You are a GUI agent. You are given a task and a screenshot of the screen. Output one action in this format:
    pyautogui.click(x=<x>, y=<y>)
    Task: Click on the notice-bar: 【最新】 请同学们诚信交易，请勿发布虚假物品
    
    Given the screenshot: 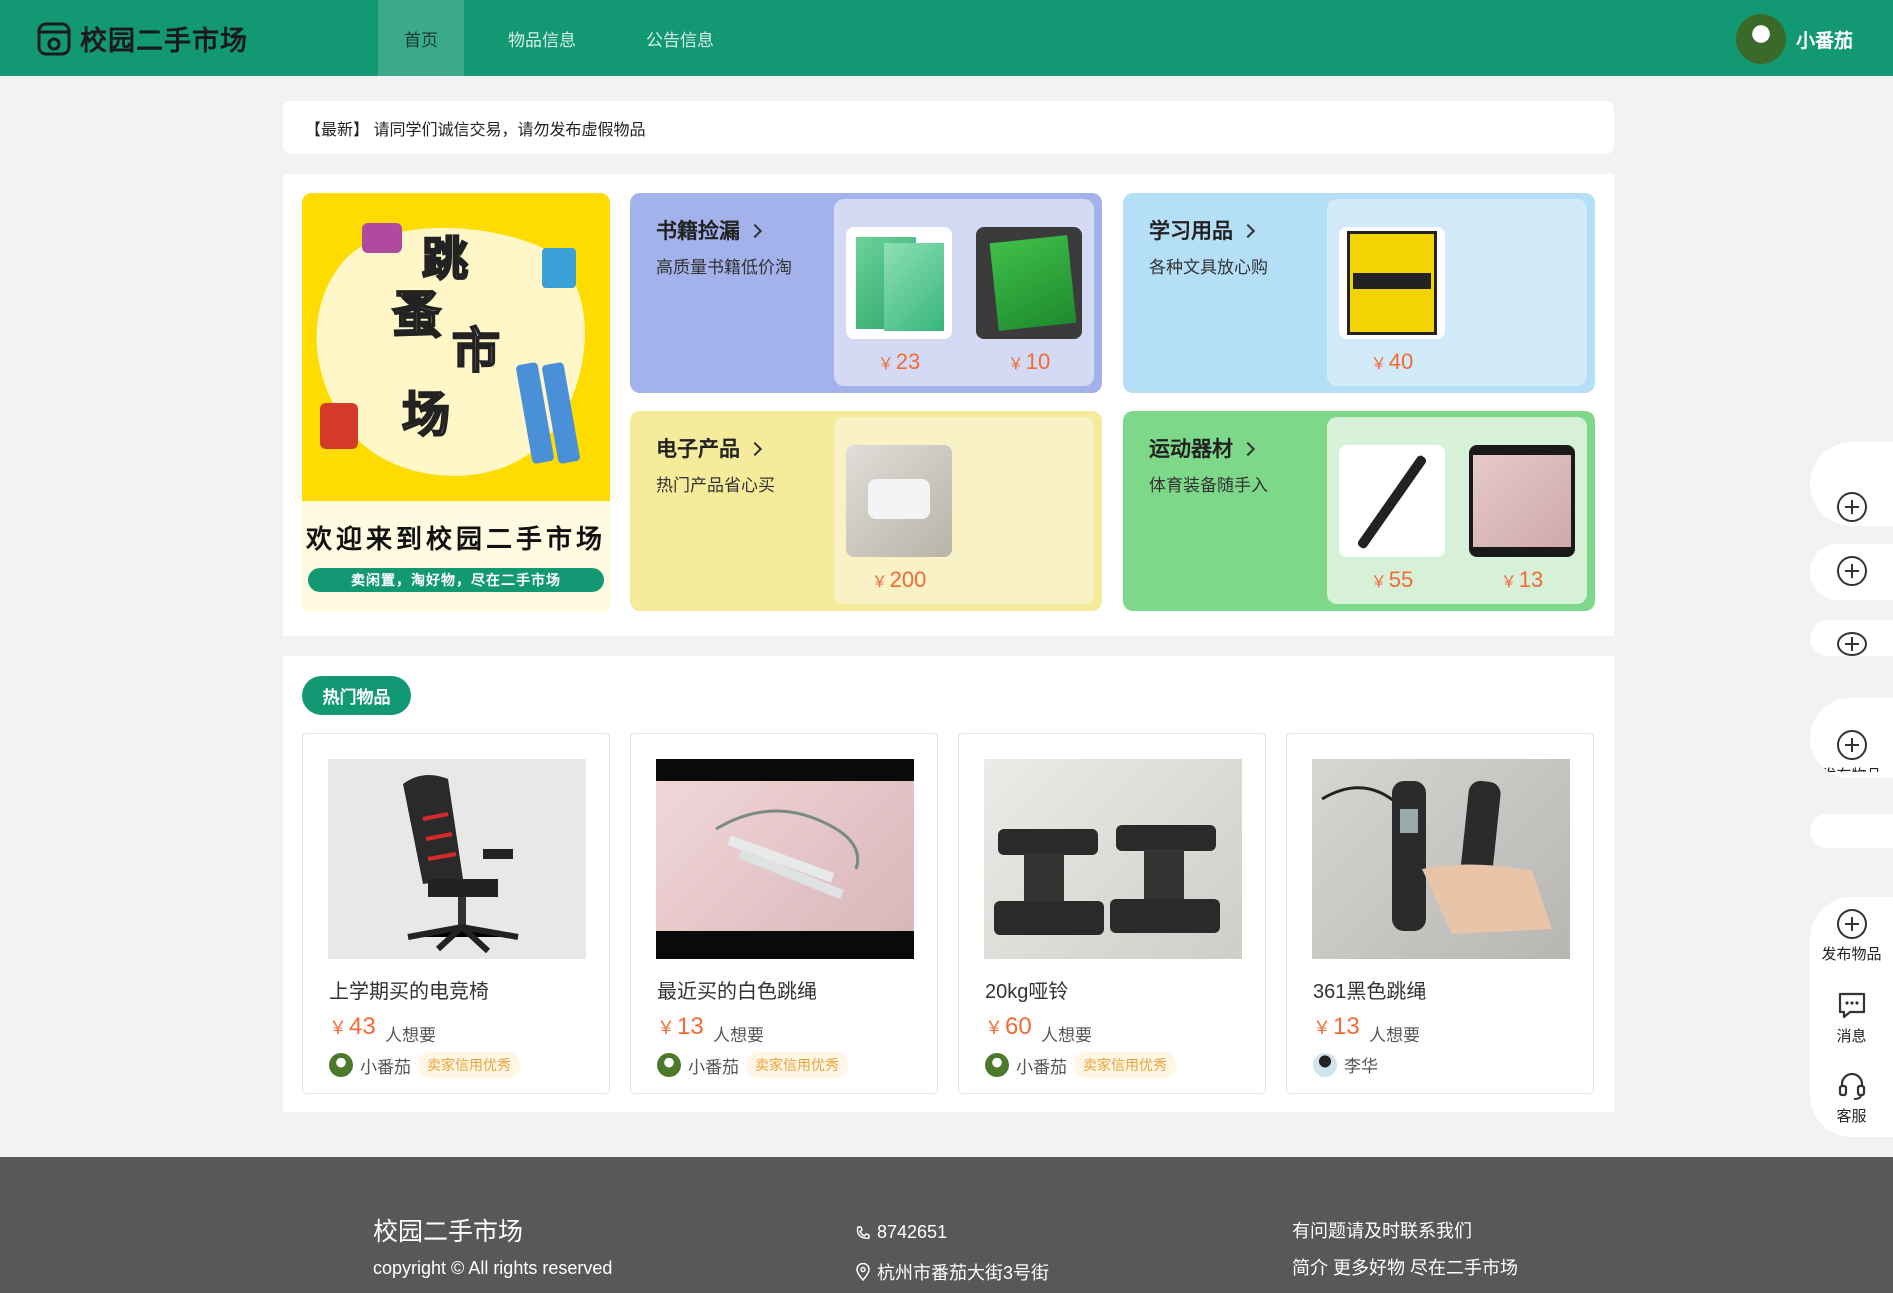 What is the action you would take?
    pyautogui.click(x=948, y=127)
    